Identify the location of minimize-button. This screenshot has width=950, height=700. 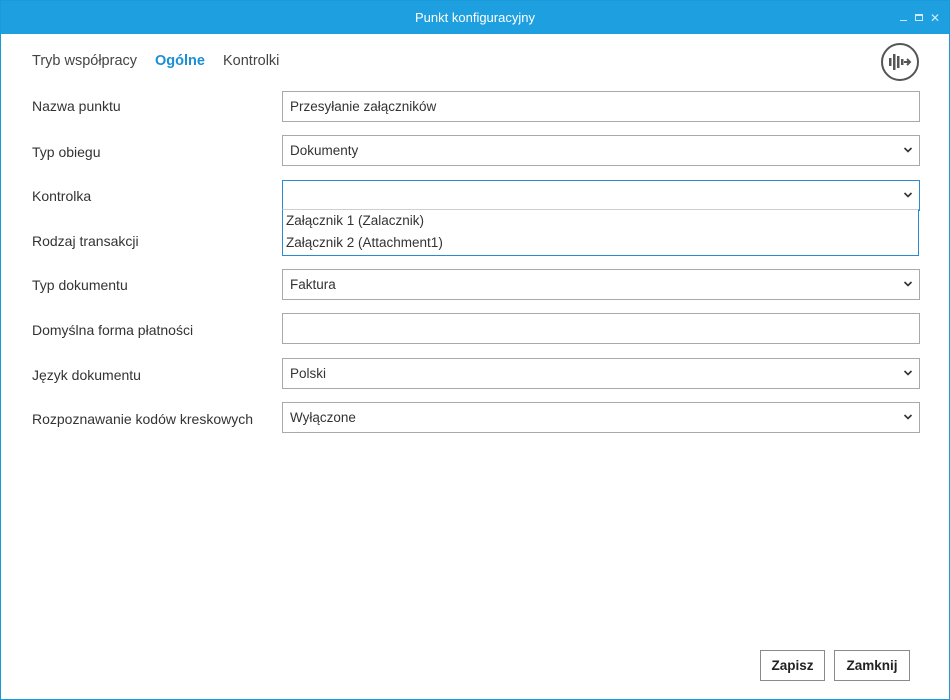
(903, 18).